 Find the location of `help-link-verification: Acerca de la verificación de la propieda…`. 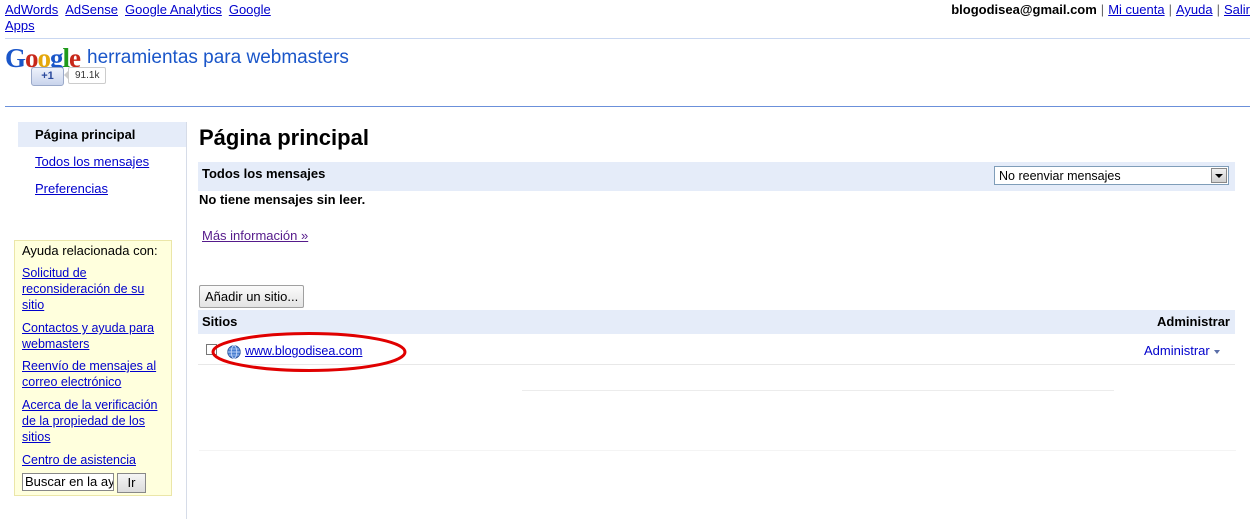

help-link-verification: Acerca de la verificación de la propieda… is located at coordinates (95, 421).